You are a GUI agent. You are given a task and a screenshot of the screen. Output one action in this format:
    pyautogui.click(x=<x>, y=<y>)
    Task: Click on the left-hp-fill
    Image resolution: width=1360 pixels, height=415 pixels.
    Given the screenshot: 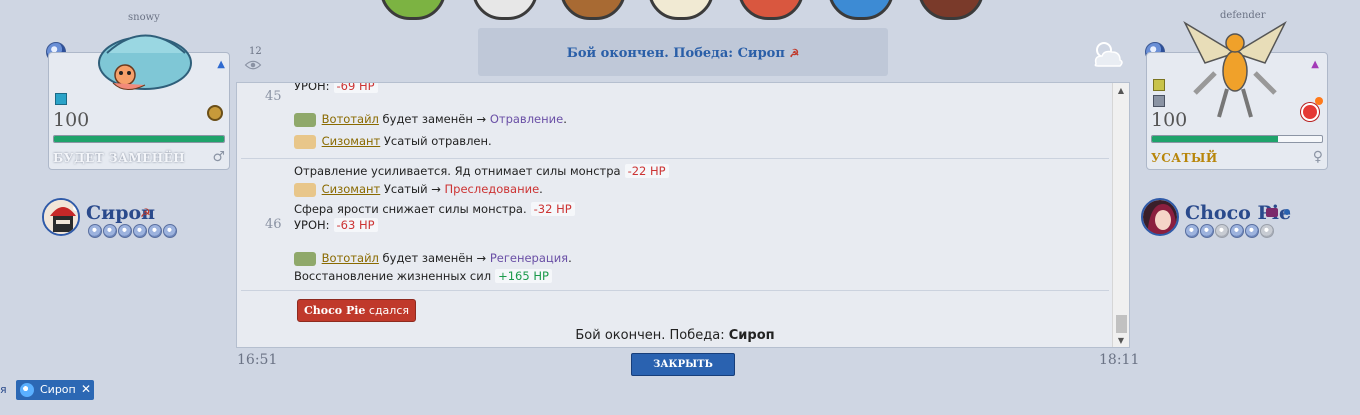 What is the action you would take?
    pyautogui.click(x=139, y=139)
    